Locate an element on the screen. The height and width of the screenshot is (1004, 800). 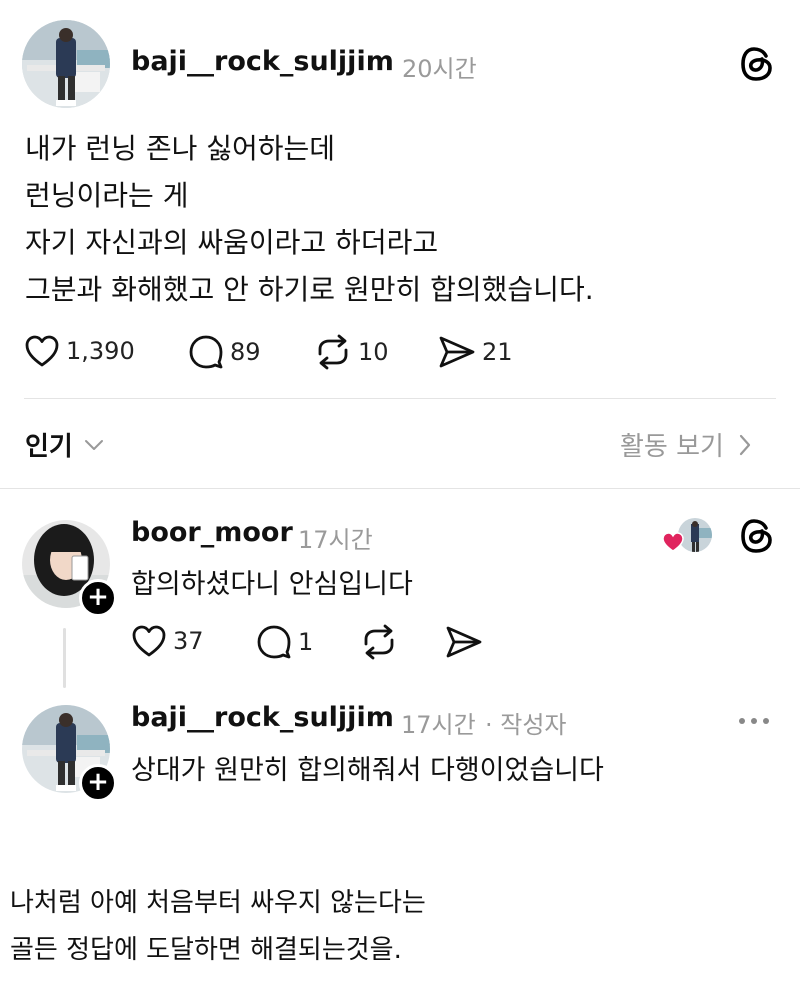
like-count: 1,390 is located at coordinates (100, 351).